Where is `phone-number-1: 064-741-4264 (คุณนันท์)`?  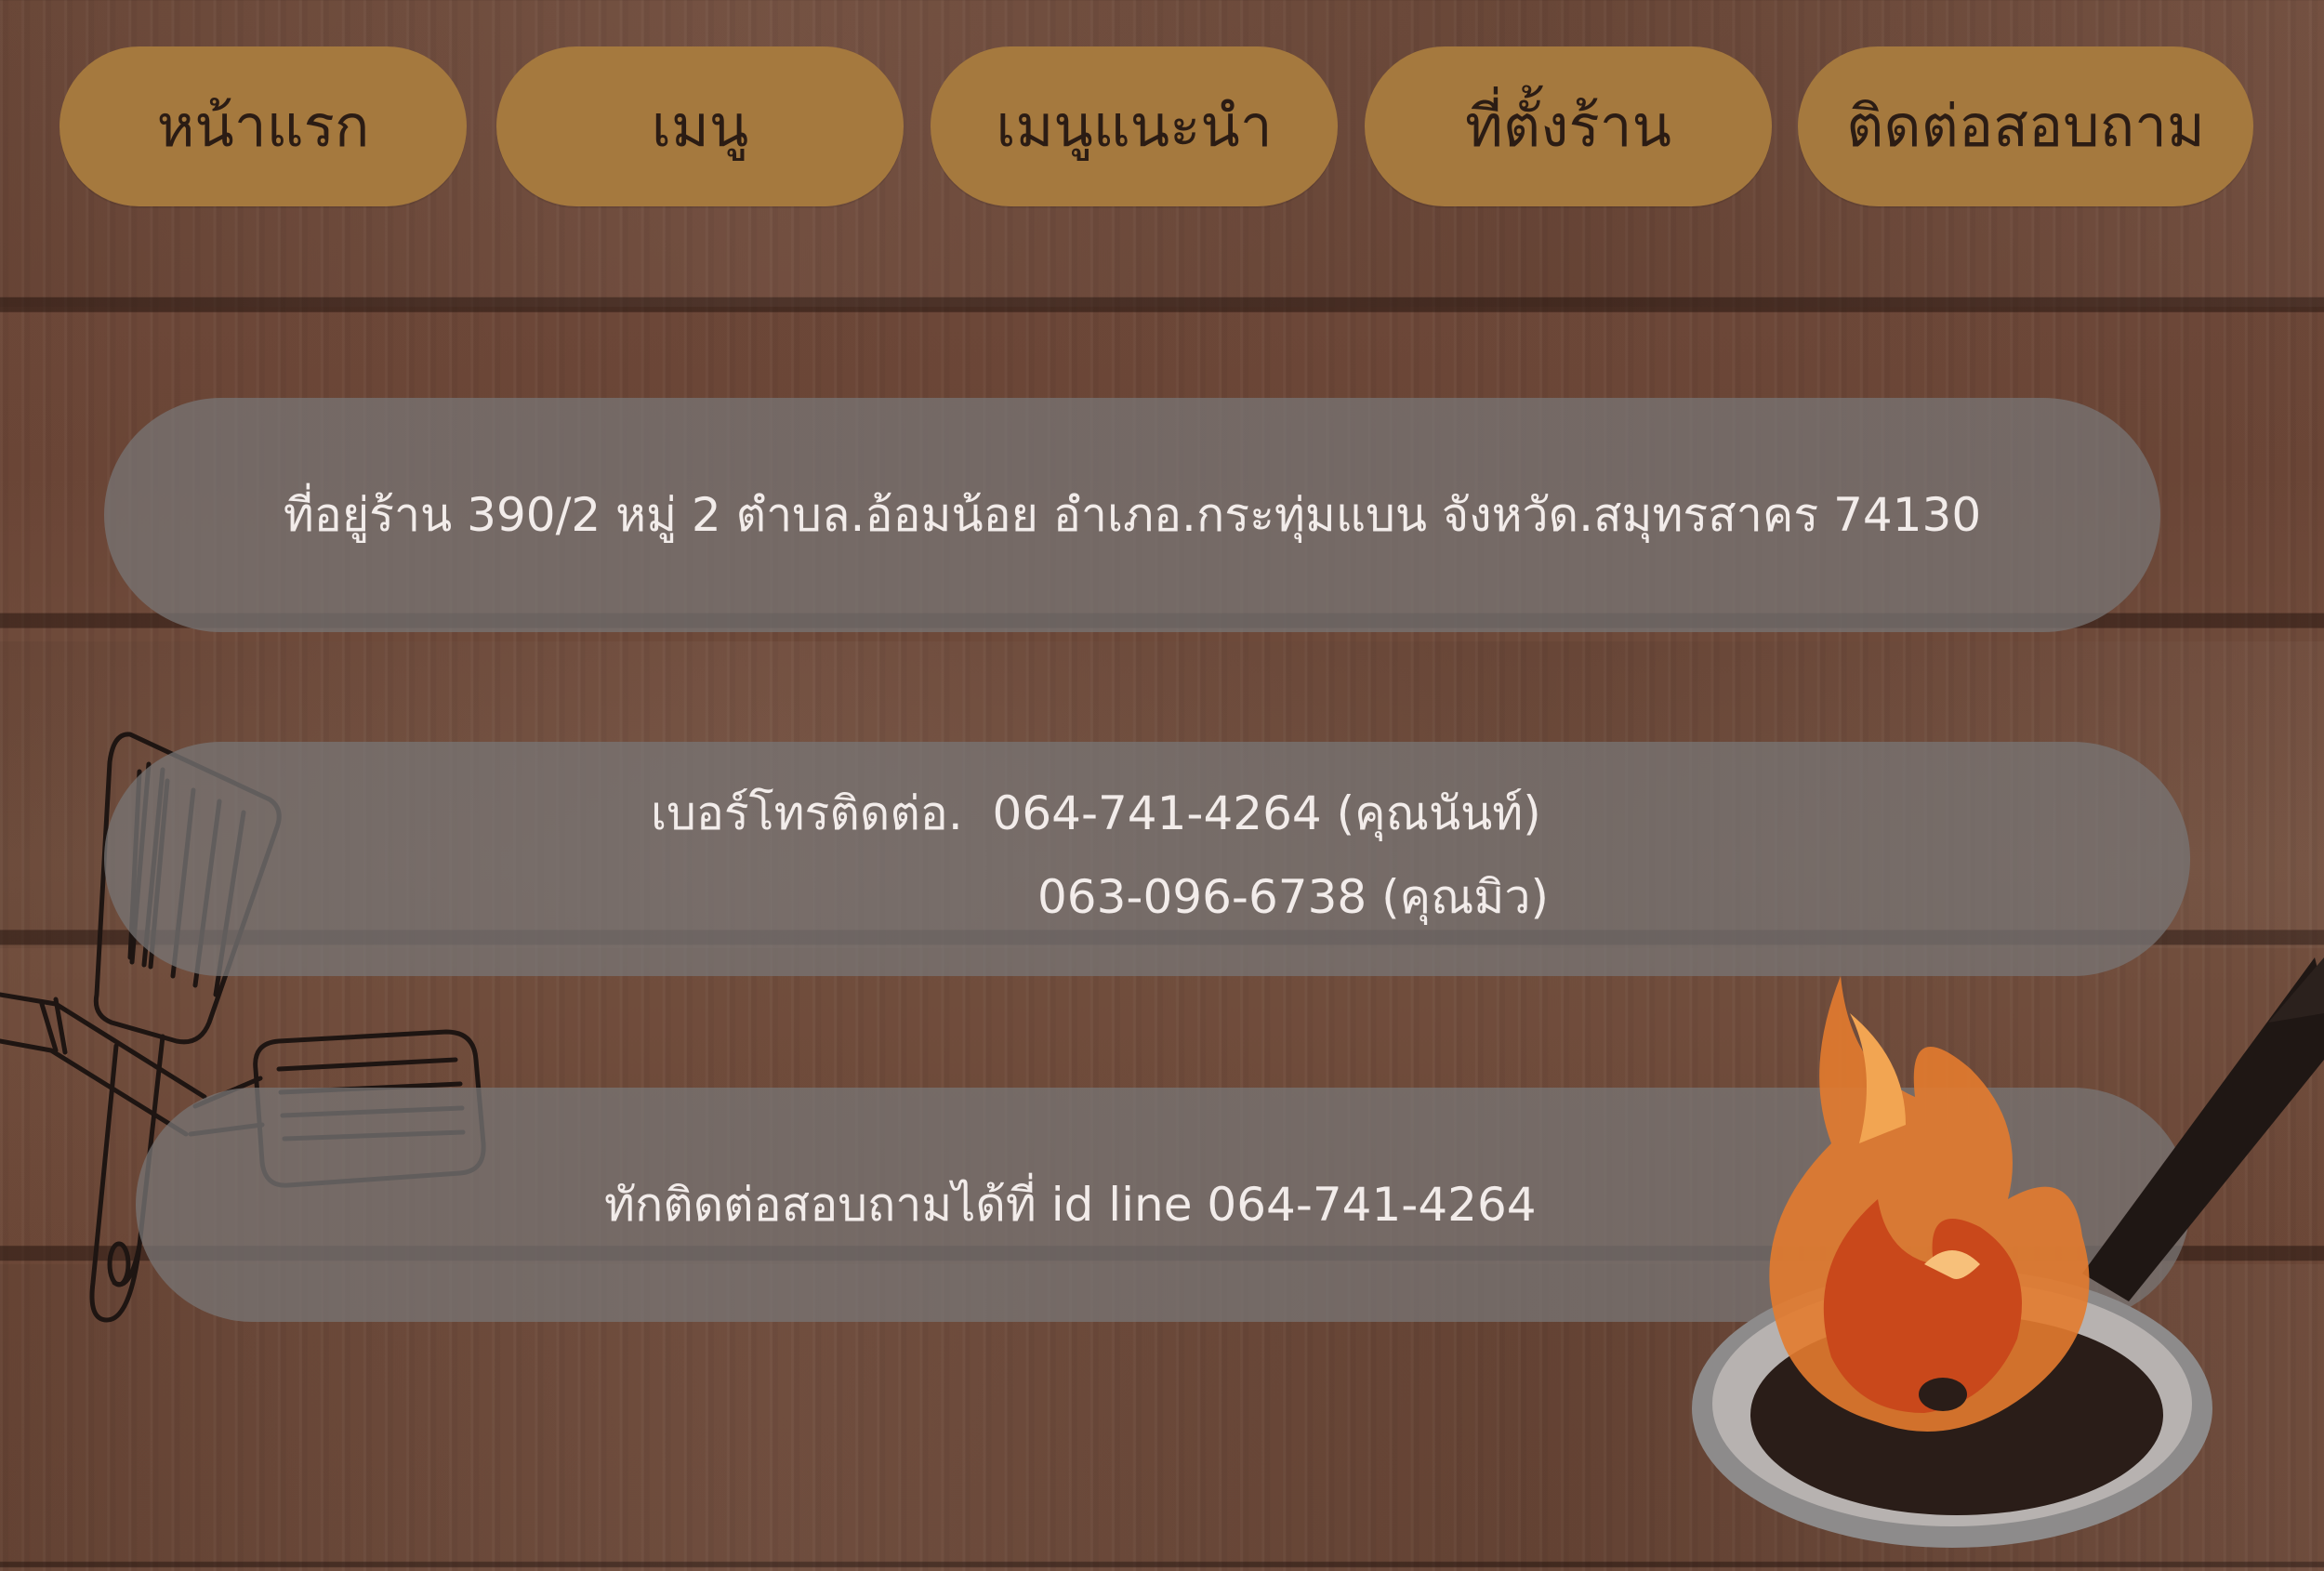 phone-number-1: 064-741-4264 (คุณนันท์) is located at coordinates (1267, 813).